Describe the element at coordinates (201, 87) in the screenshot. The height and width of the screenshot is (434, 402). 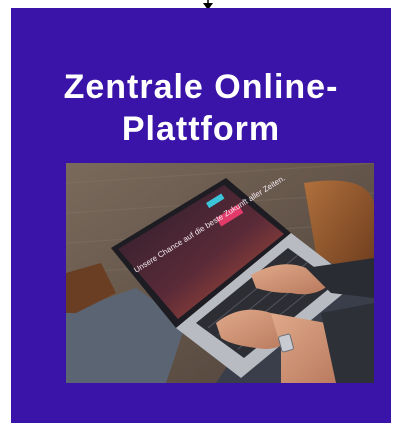
I see `card-title-line-1: Zentrale Online-` at that location.